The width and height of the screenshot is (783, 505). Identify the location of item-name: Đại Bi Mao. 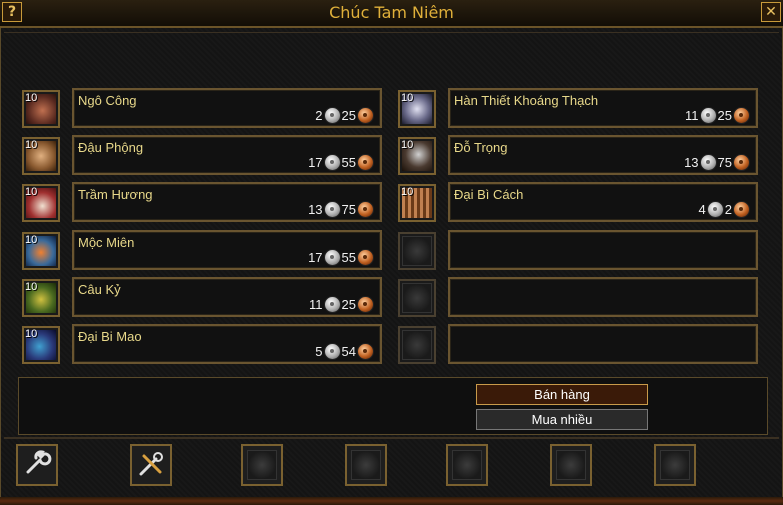
(110, 336).